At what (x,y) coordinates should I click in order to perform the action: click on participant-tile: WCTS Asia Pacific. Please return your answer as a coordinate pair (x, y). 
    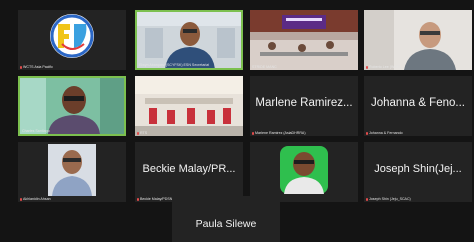
    Looking at the image, I should click on (72, 40).